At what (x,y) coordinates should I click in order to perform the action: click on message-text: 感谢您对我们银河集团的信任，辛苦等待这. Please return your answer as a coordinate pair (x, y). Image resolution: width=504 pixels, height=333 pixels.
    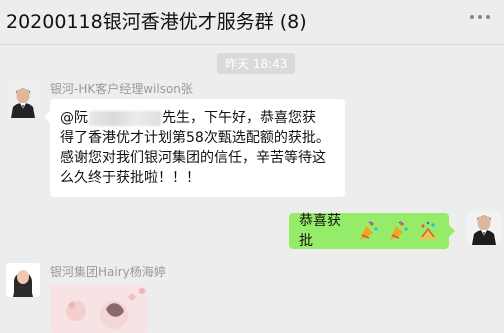
    Looking at the image, I should click on (193, 158).